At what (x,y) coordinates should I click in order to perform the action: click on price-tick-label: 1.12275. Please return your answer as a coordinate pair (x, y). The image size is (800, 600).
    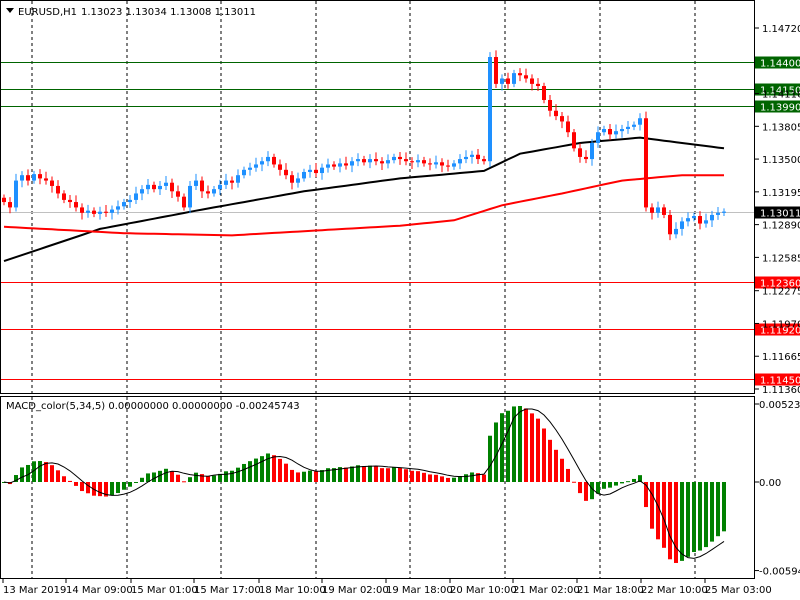
    Looking at the image, I should click on (781, 292).